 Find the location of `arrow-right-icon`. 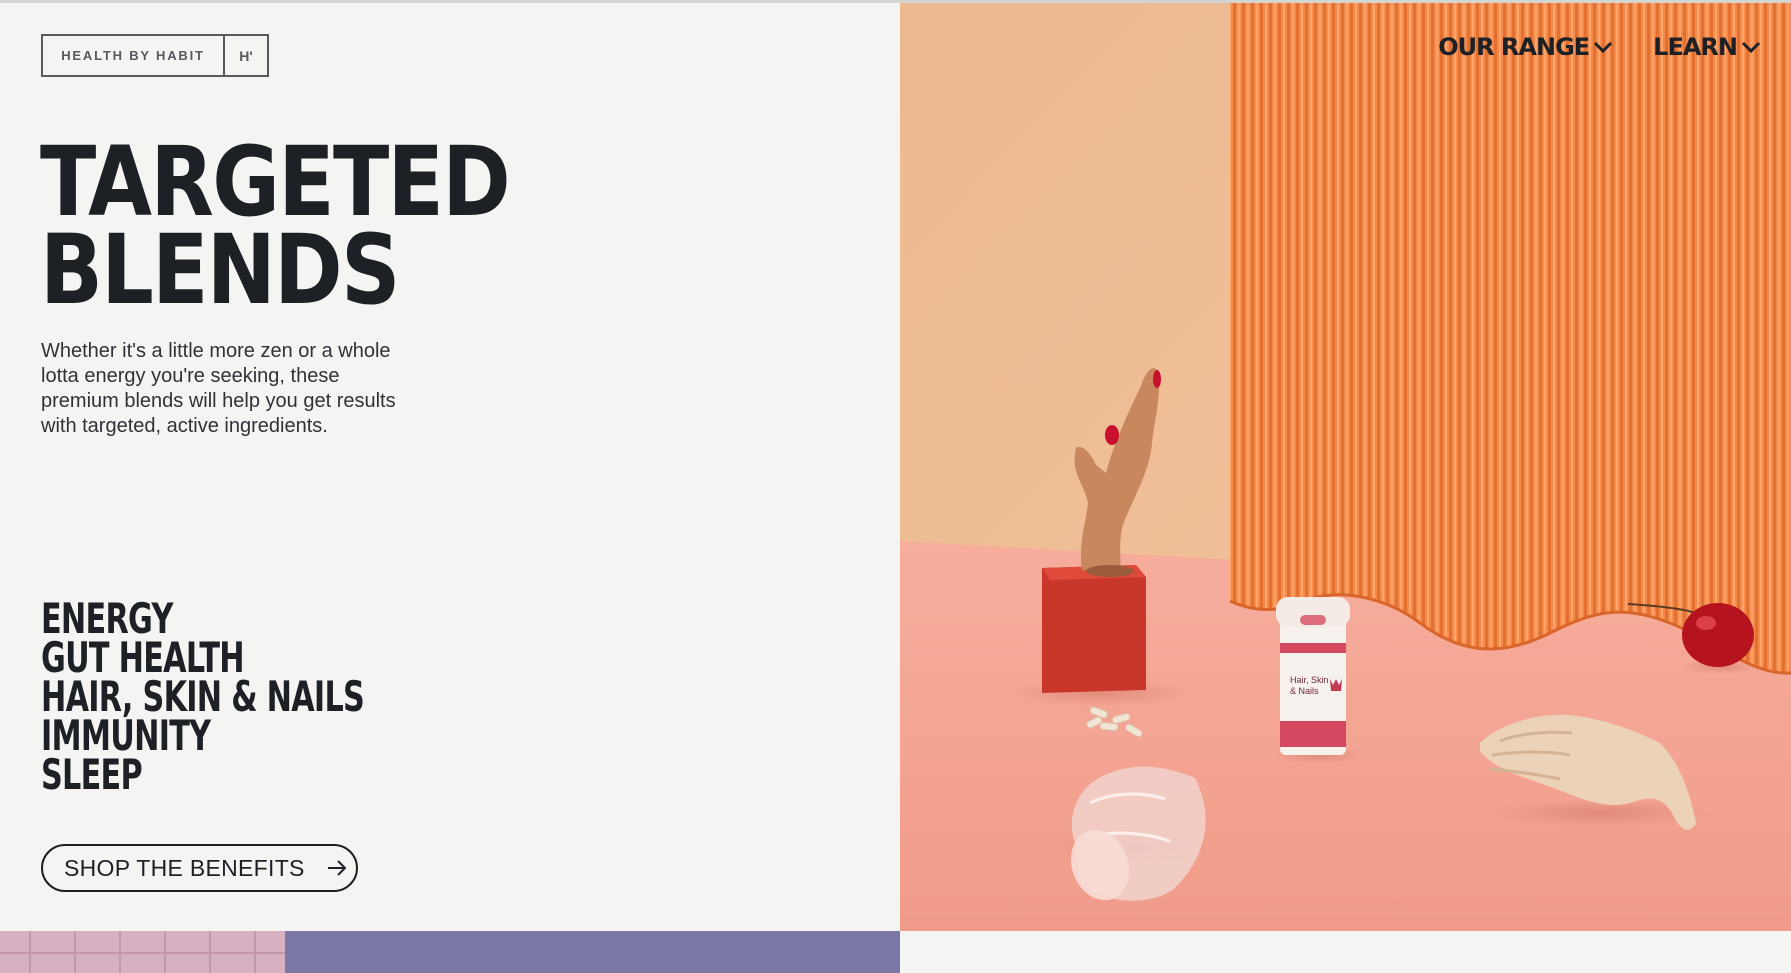

arrow-right-icon is located at coordinates (337, 868).